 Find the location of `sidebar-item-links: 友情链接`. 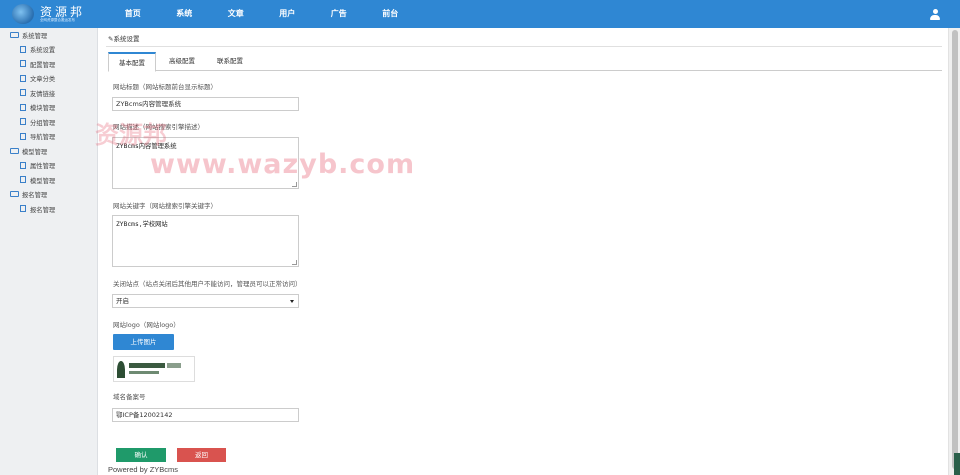

sidebar-item-links: 友情链接 is located at coordinates (37, 95).